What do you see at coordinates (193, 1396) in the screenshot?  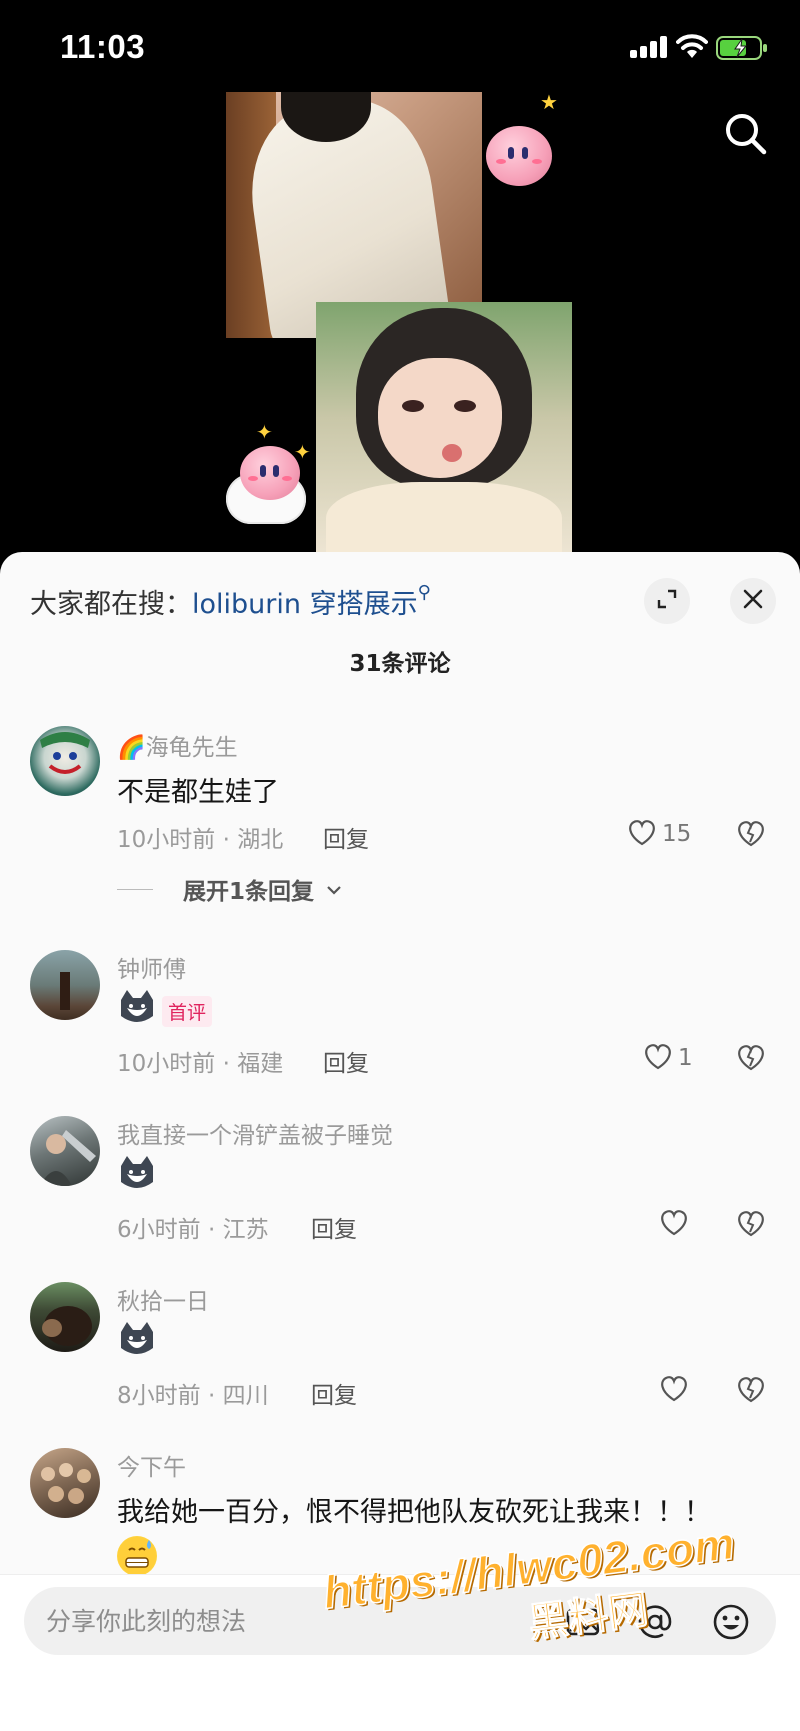 I see `comment-time-location: 8小时前 · 四川` at bounding box center [193, 1396].